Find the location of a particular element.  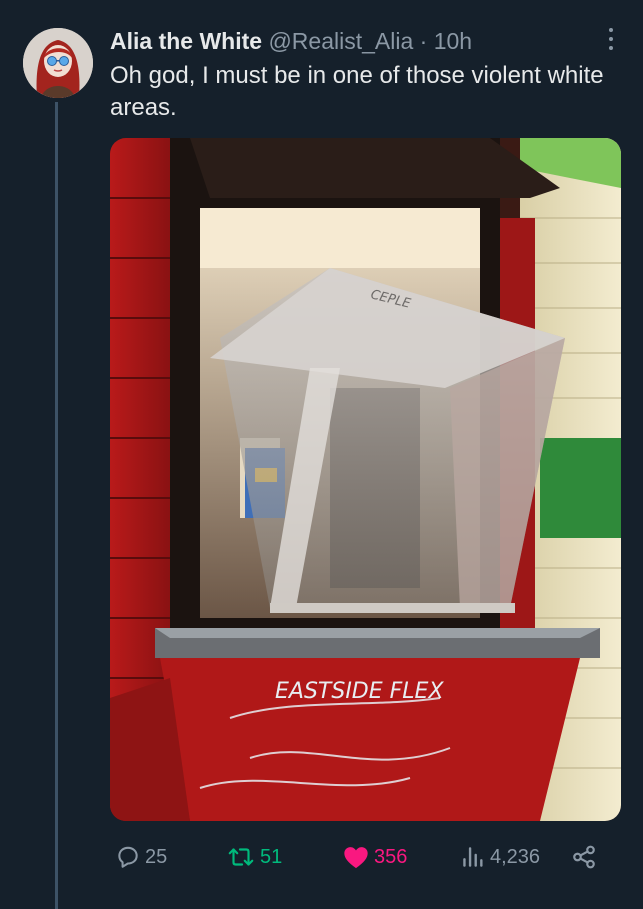

like-count: 356 is located at coordinates (391, 857).